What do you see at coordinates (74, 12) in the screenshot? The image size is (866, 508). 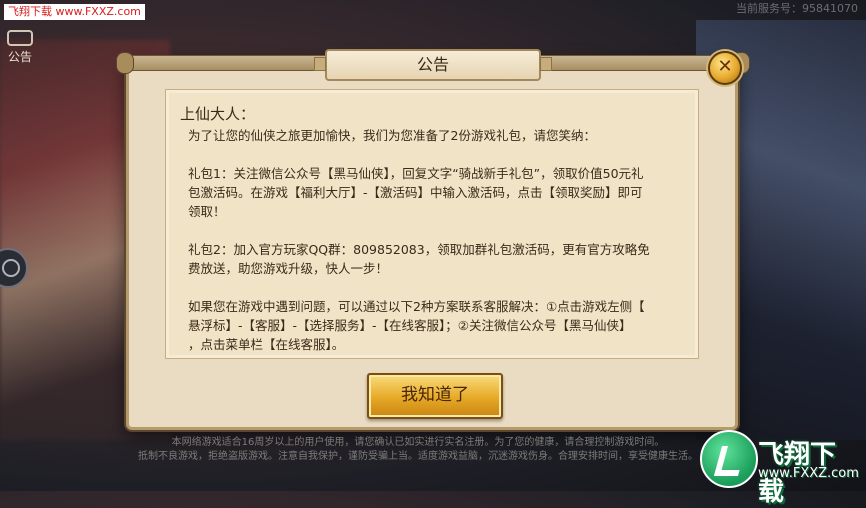 I see `watermark-label: 飞翔下载 www.FXXZ.com` at bounding box center [74, 12].